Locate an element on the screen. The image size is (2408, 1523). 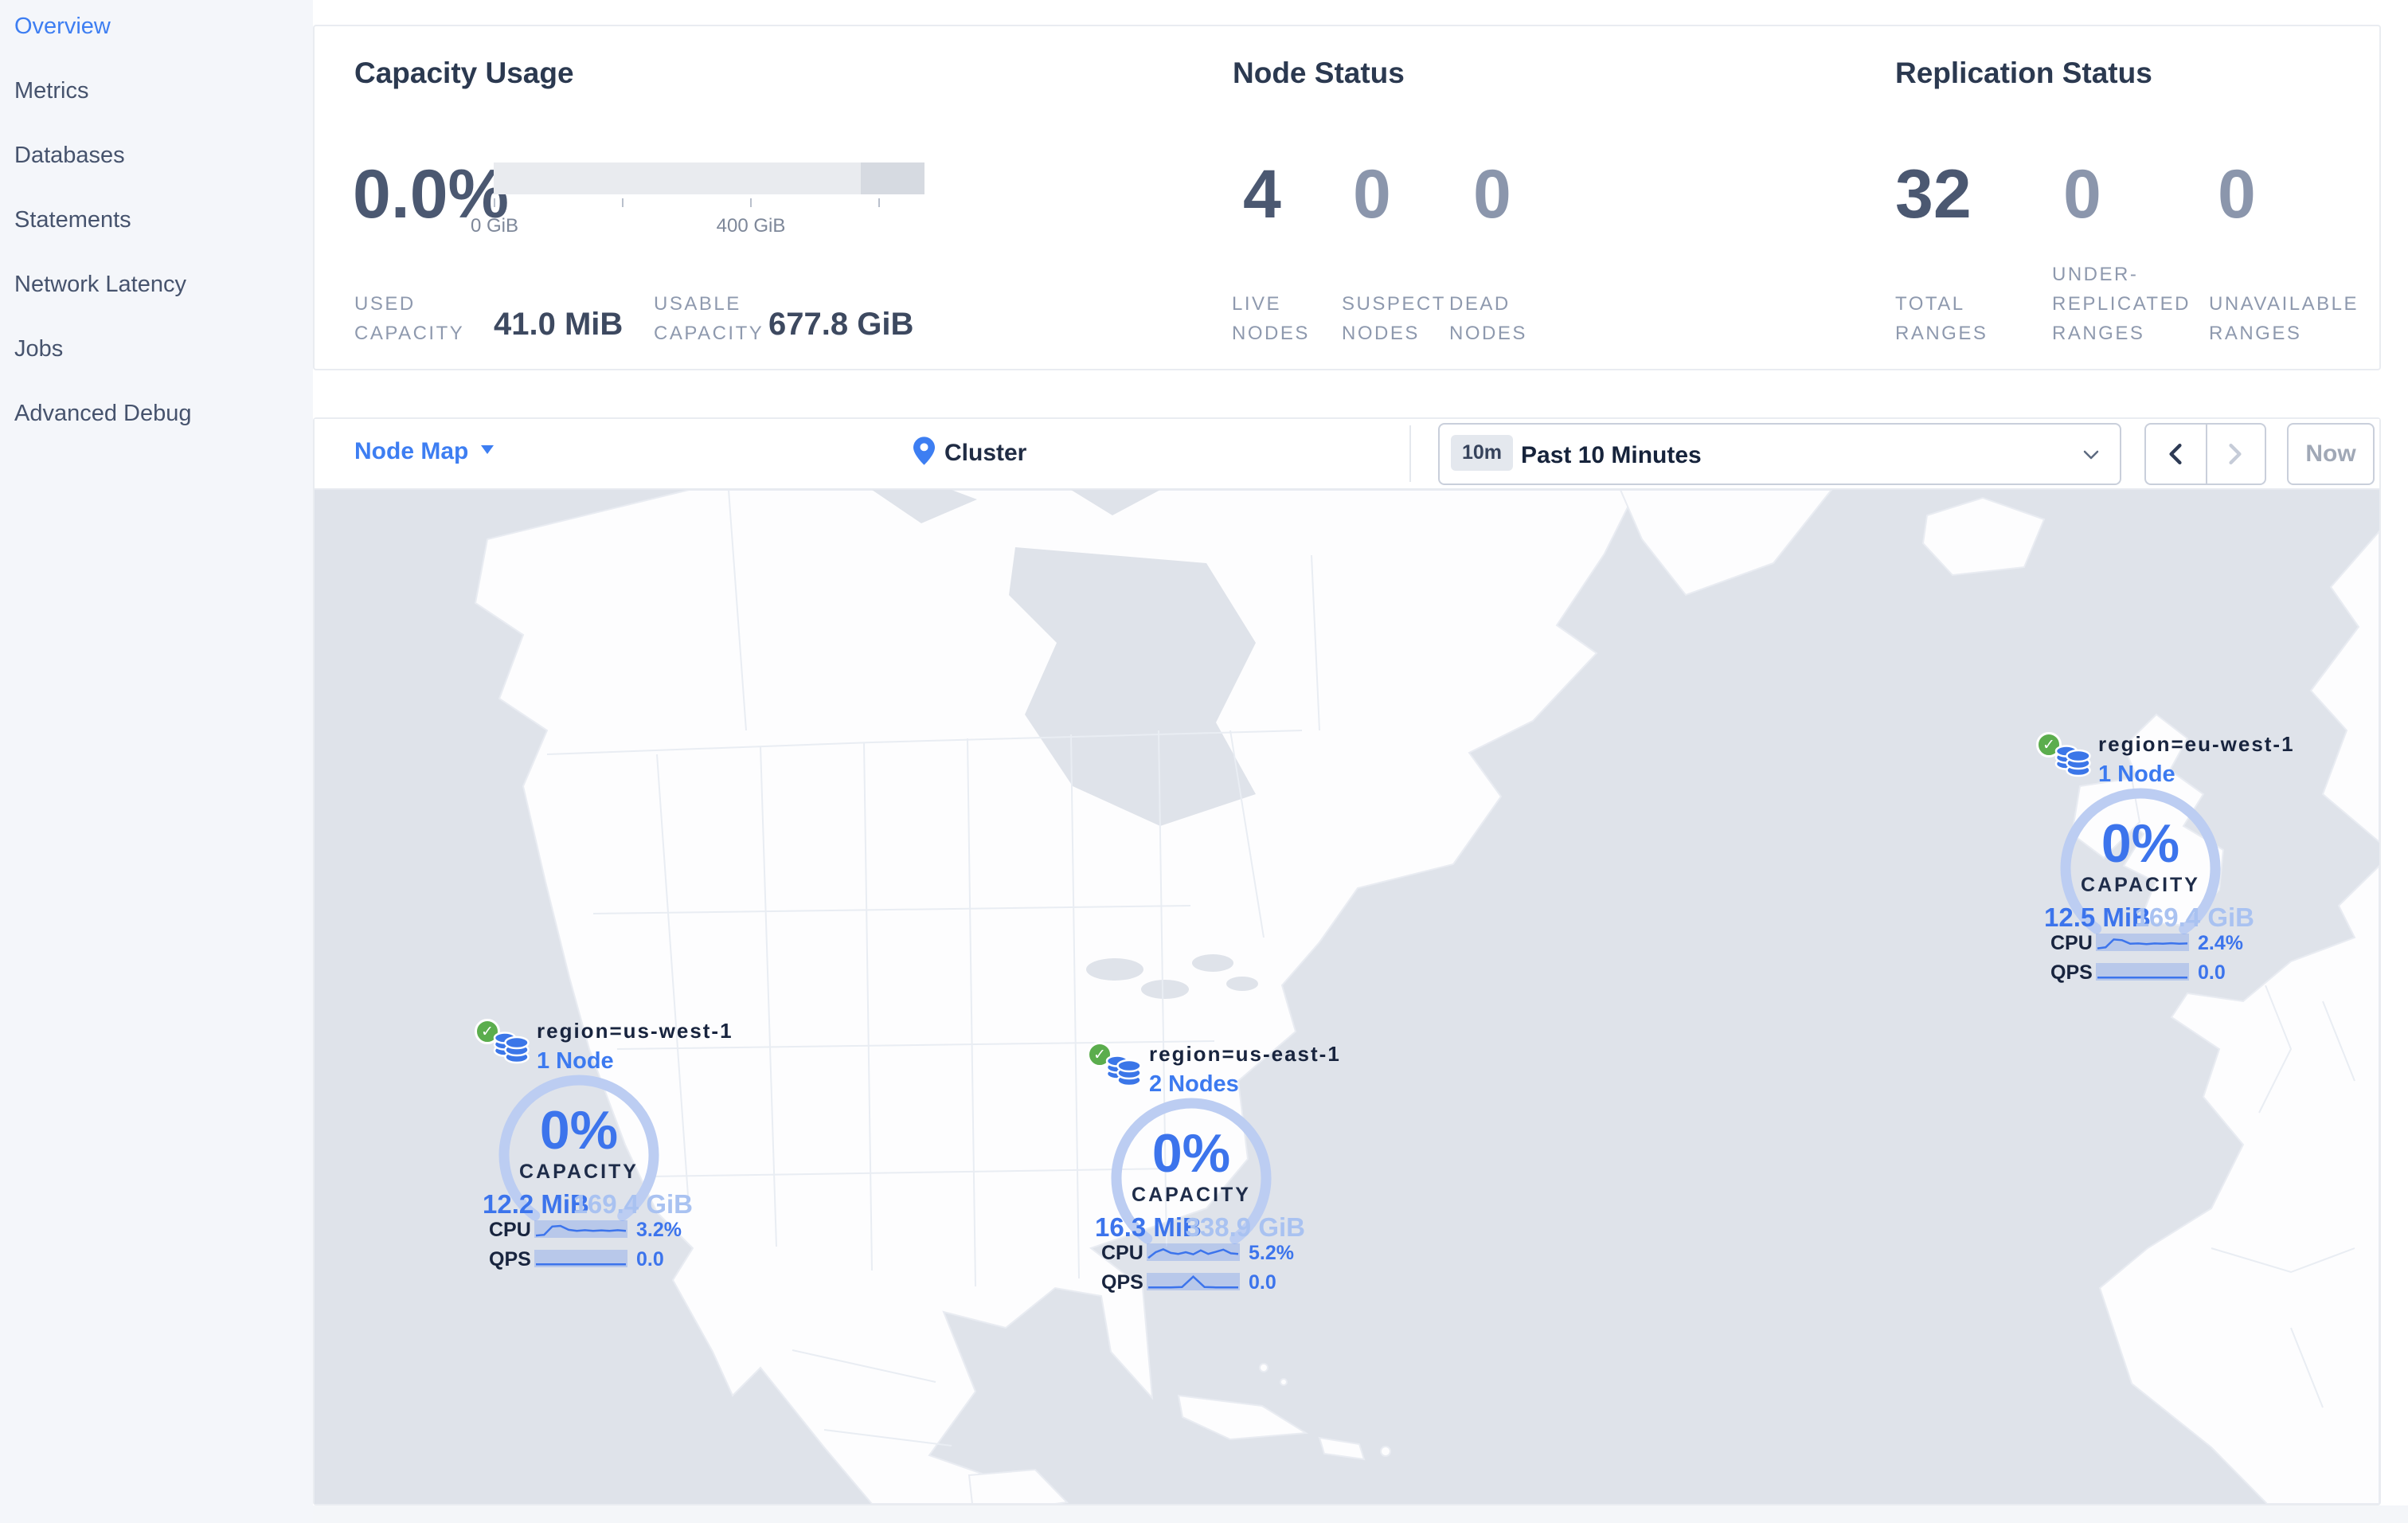
sidebar-item-advanced-debug: Advanced Debug is located at coordinates (103, 414).